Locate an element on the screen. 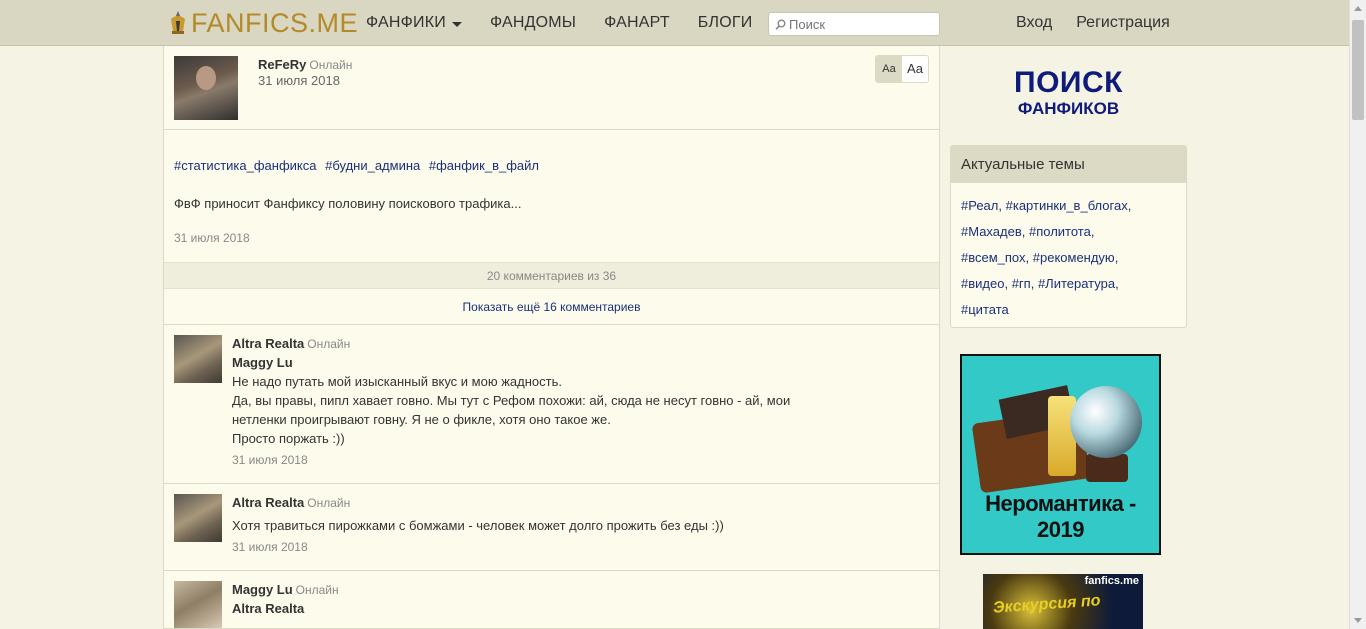 The width and height of the screenshot is (1366, 629). comment-item: Maggy Lu Онлайн Altra Realta is located at coordinates (551, 599).